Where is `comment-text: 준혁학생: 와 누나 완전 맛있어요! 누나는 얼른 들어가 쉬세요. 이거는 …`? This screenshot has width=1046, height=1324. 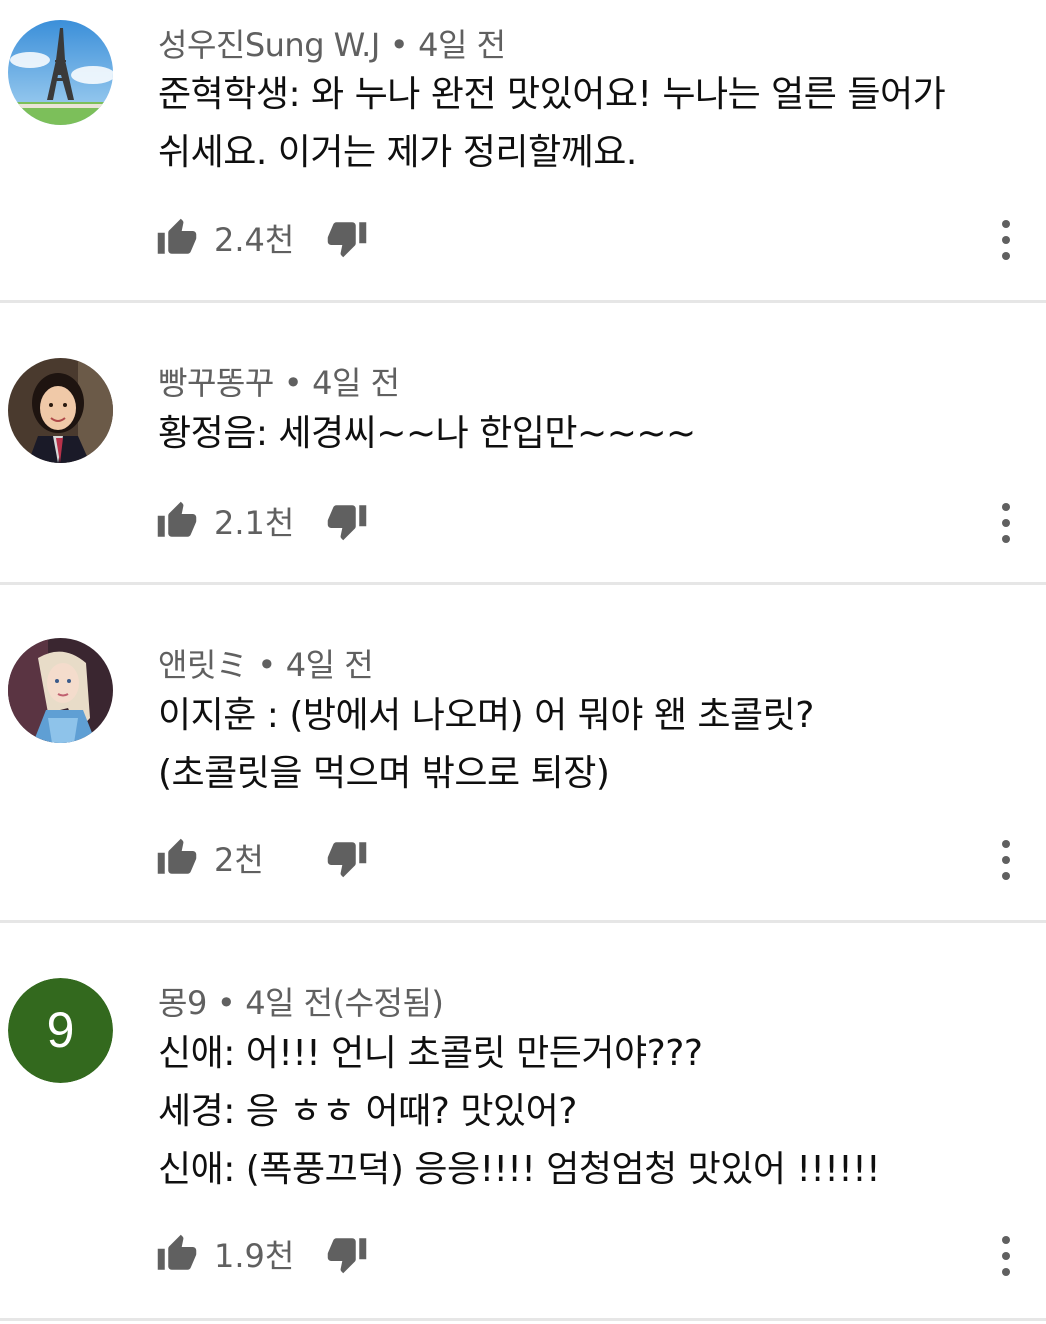 comment-text: 준혁학생: 와 누나 완전 맛있어요! 누나는 얼른 들어가 쉬세요. 이거는 … is located at coordinates (582, 124).